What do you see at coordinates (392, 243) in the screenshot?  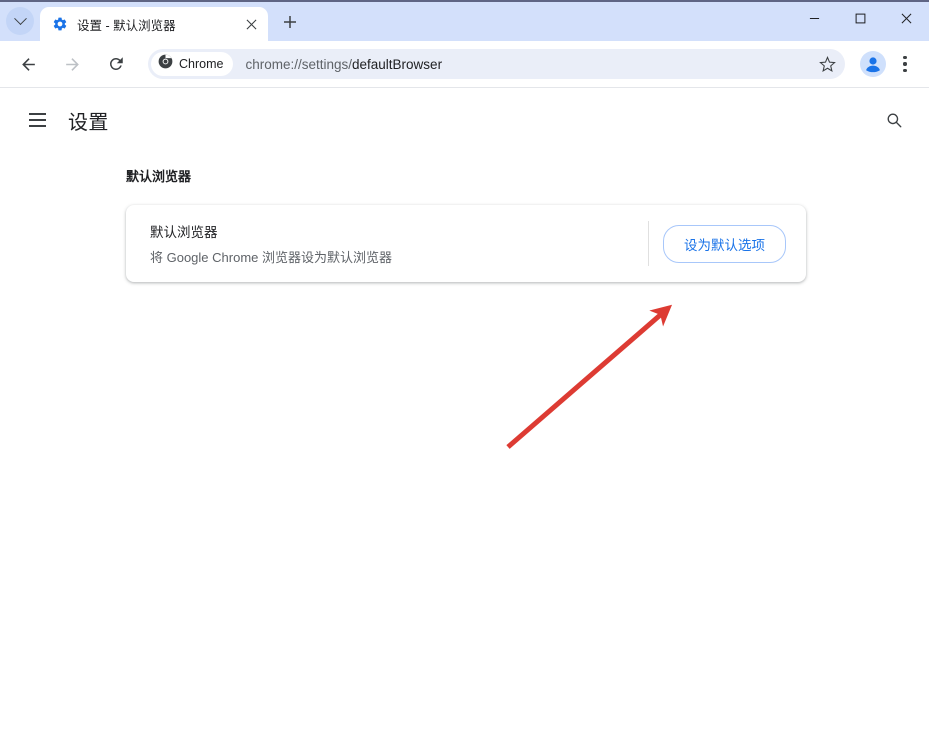 I see `card-text-block: 默认浏览器 将 Google Chrome 浏览器设为默认浏览器` at bounding box center [392, 243].